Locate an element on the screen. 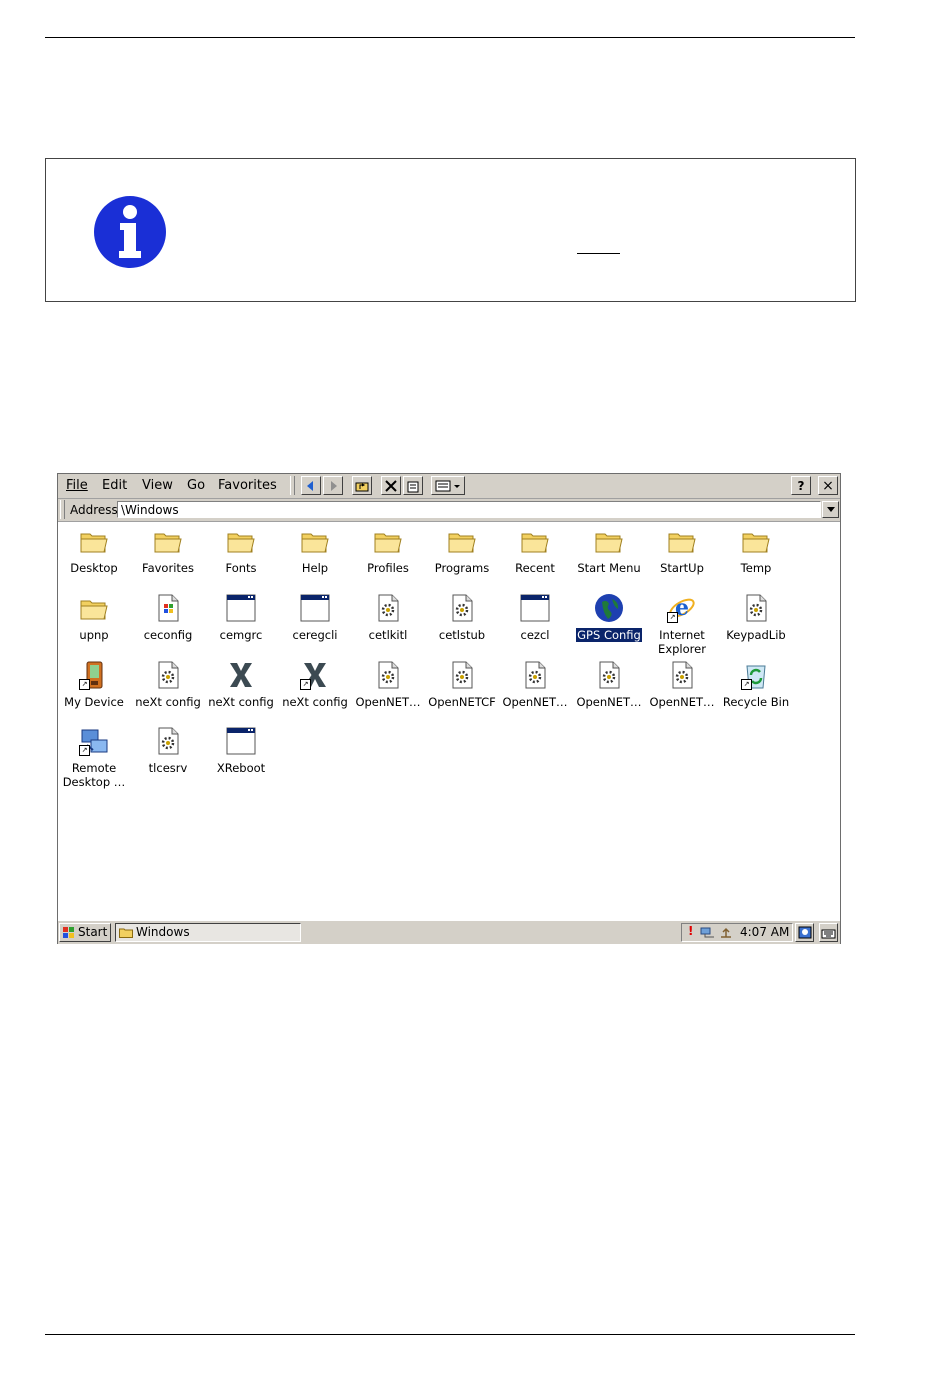 The image size is (950, 1387). menu-favorites: Favorites is located at coordinates (247, 485).